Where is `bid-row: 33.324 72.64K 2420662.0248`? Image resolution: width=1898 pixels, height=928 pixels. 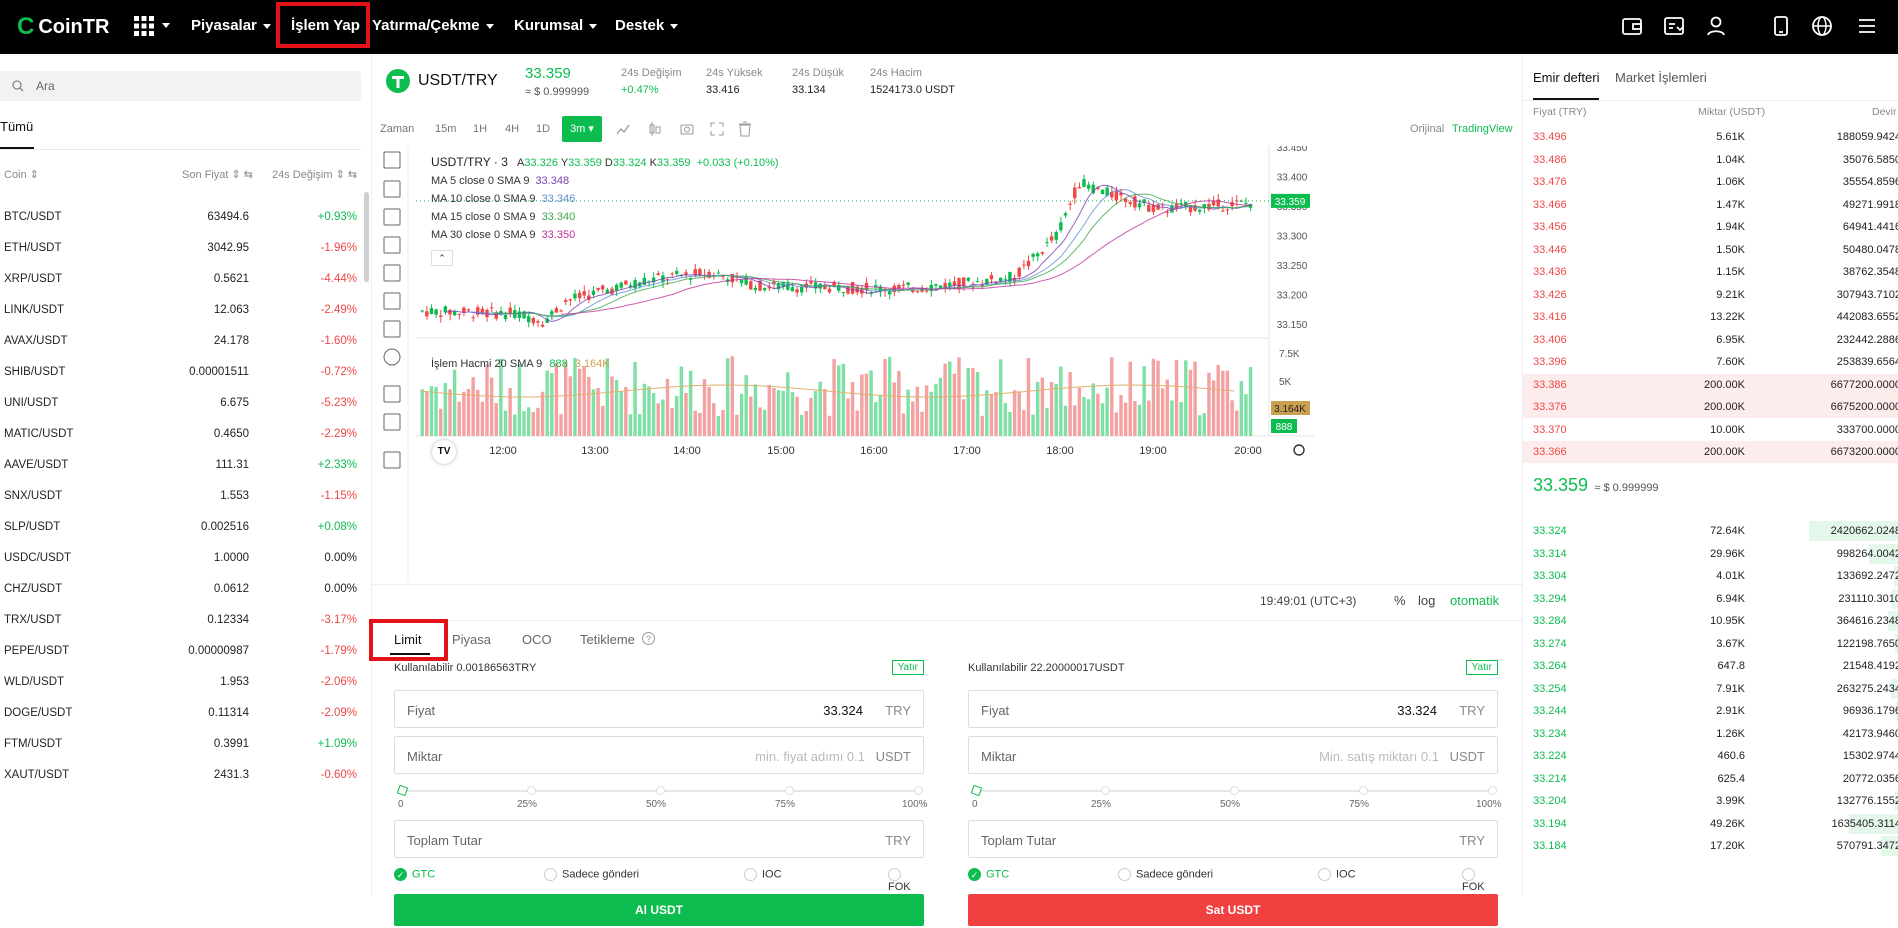 bid-row: 33.324 72.64K 2420662.0248 is located at coordinates (1710, 531).